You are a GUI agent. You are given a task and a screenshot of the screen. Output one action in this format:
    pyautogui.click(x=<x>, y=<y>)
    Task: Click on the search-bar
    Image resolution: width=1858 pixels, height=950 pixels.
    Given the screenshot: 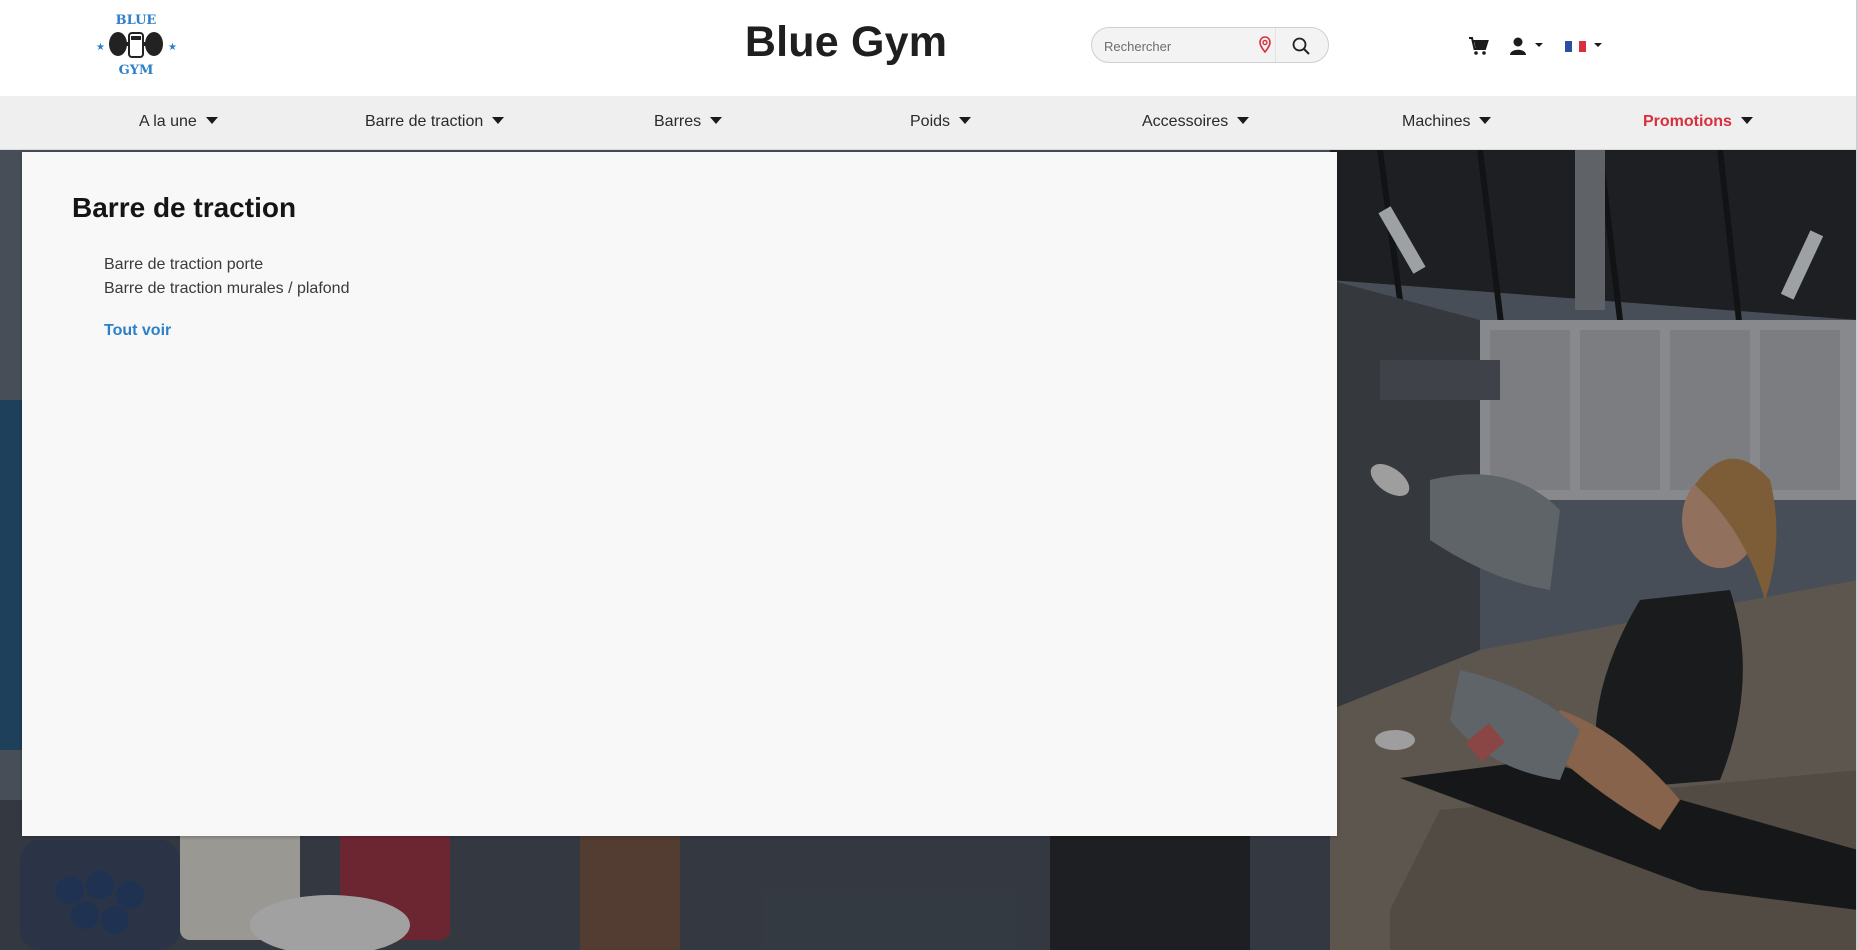 What is the action you would take?
    pyautogui.click(x=1210, y=45)
    